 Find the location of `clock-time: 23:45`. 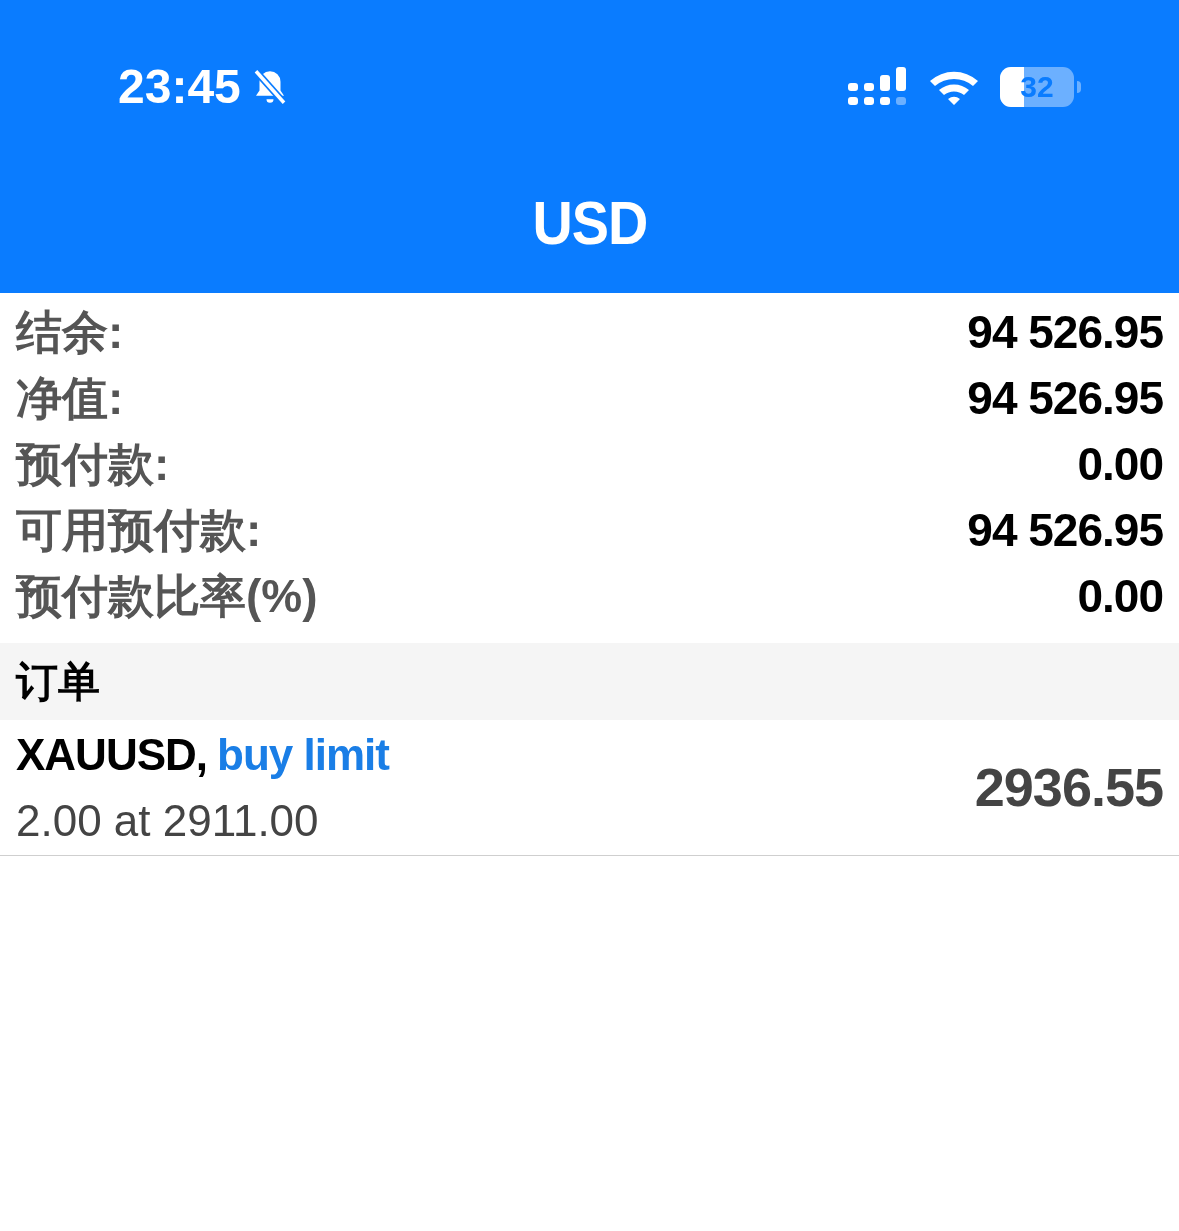

clock-time: 23:45 is located at coordinates (179, 87).